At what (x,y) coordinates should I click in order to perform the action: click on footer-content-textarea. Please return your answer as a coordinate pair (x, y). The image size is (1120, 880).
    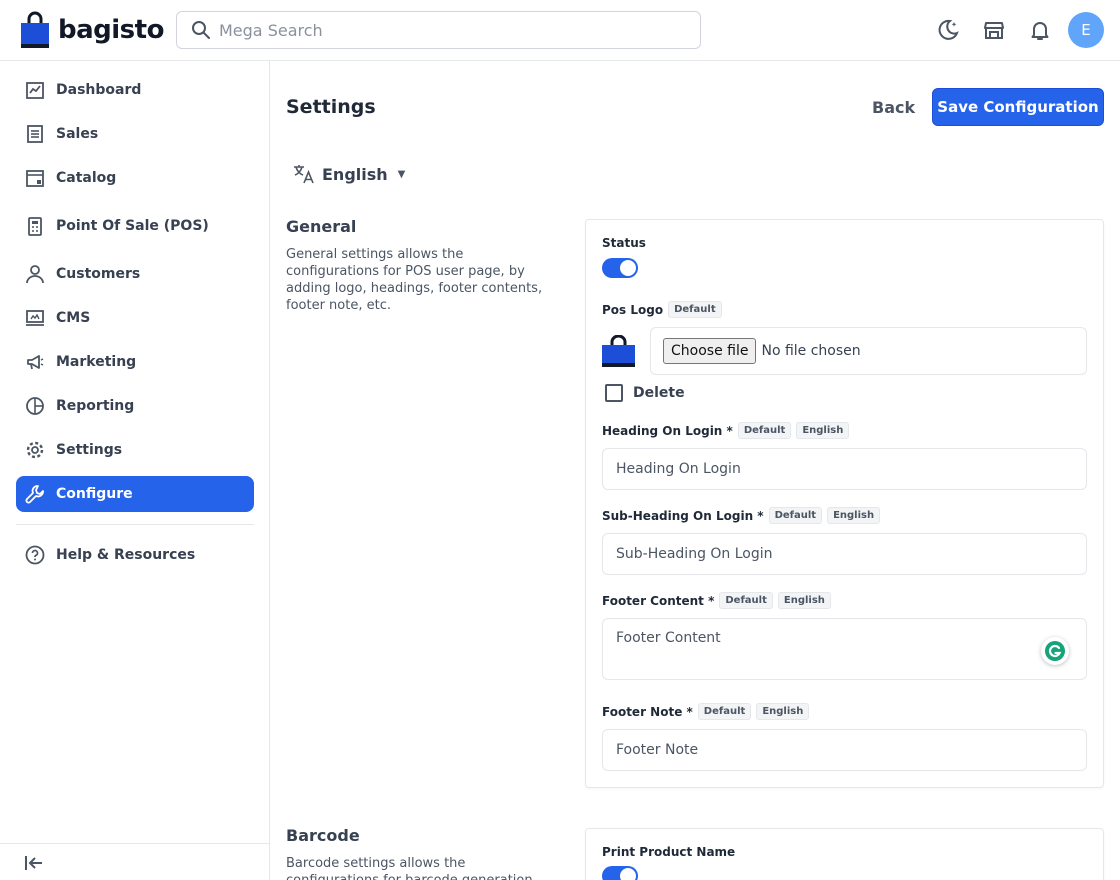
    Looking at the image, I should click on (844, 649).